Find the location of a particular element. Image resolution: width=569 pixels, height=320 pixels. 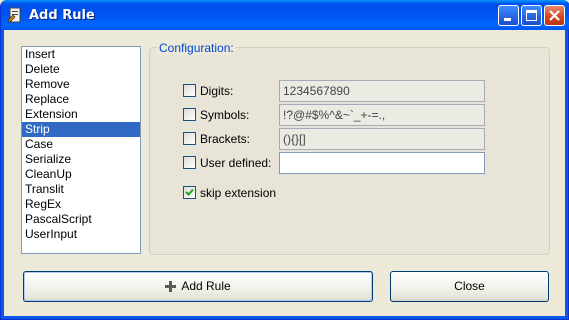

symbols-field: !?@#$%^&~`_+-=., is located at coordinates (382, 115).